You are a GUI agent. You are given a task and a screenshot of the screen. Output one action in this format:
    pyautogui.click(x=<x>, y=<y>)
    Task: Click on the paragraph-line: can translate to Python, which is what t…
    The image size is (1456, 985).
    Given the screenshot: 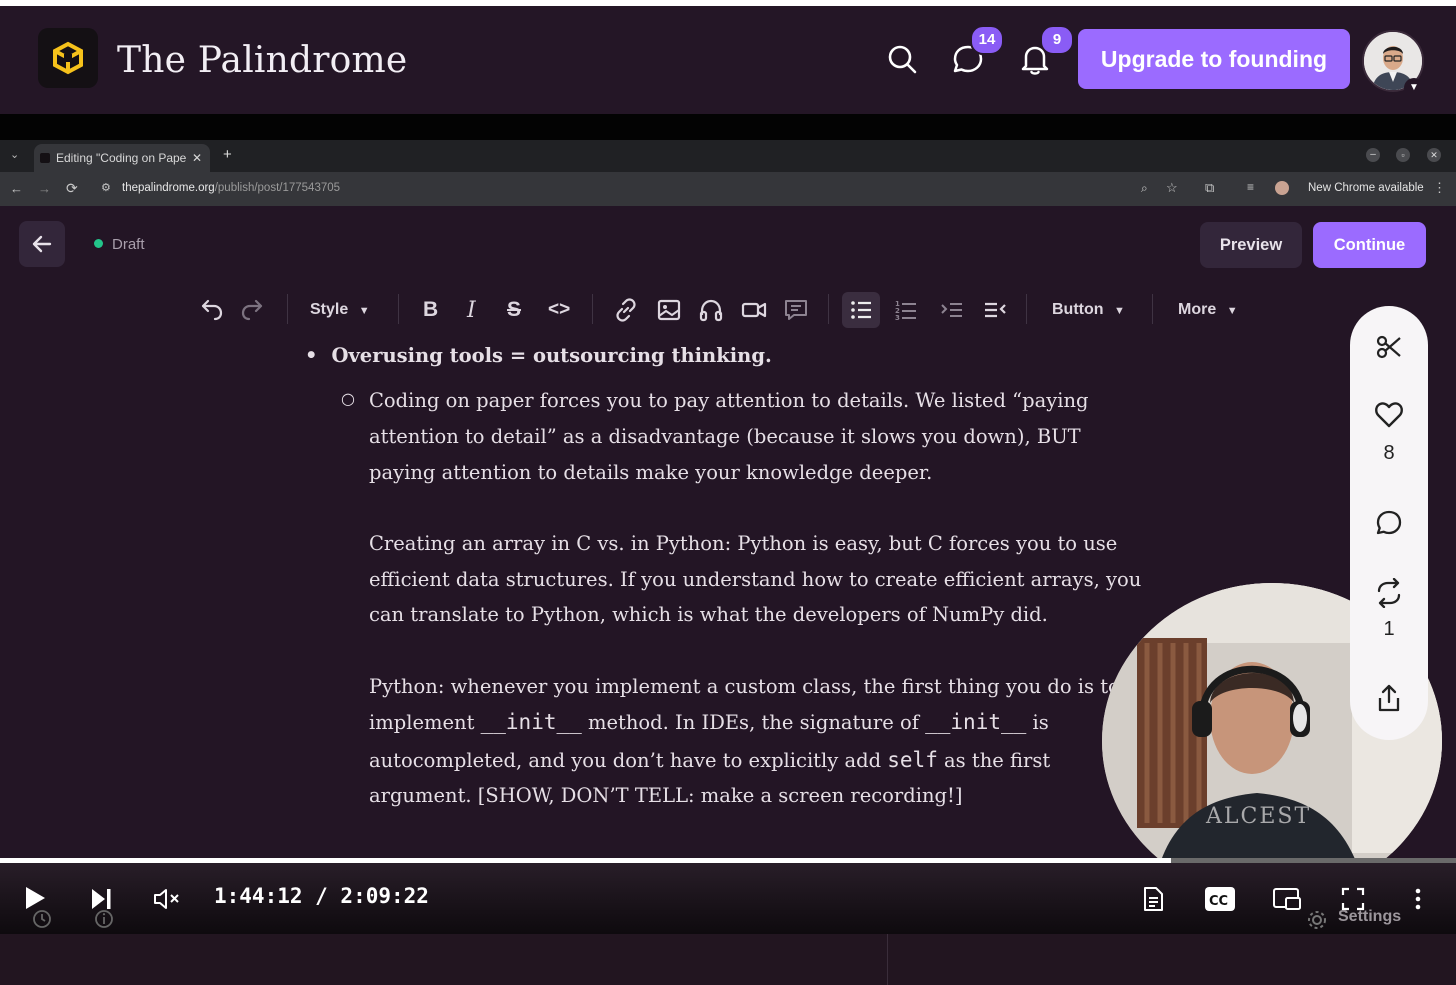 What is the action you would take?
    pyautogui.click(x=708, y=614)
    